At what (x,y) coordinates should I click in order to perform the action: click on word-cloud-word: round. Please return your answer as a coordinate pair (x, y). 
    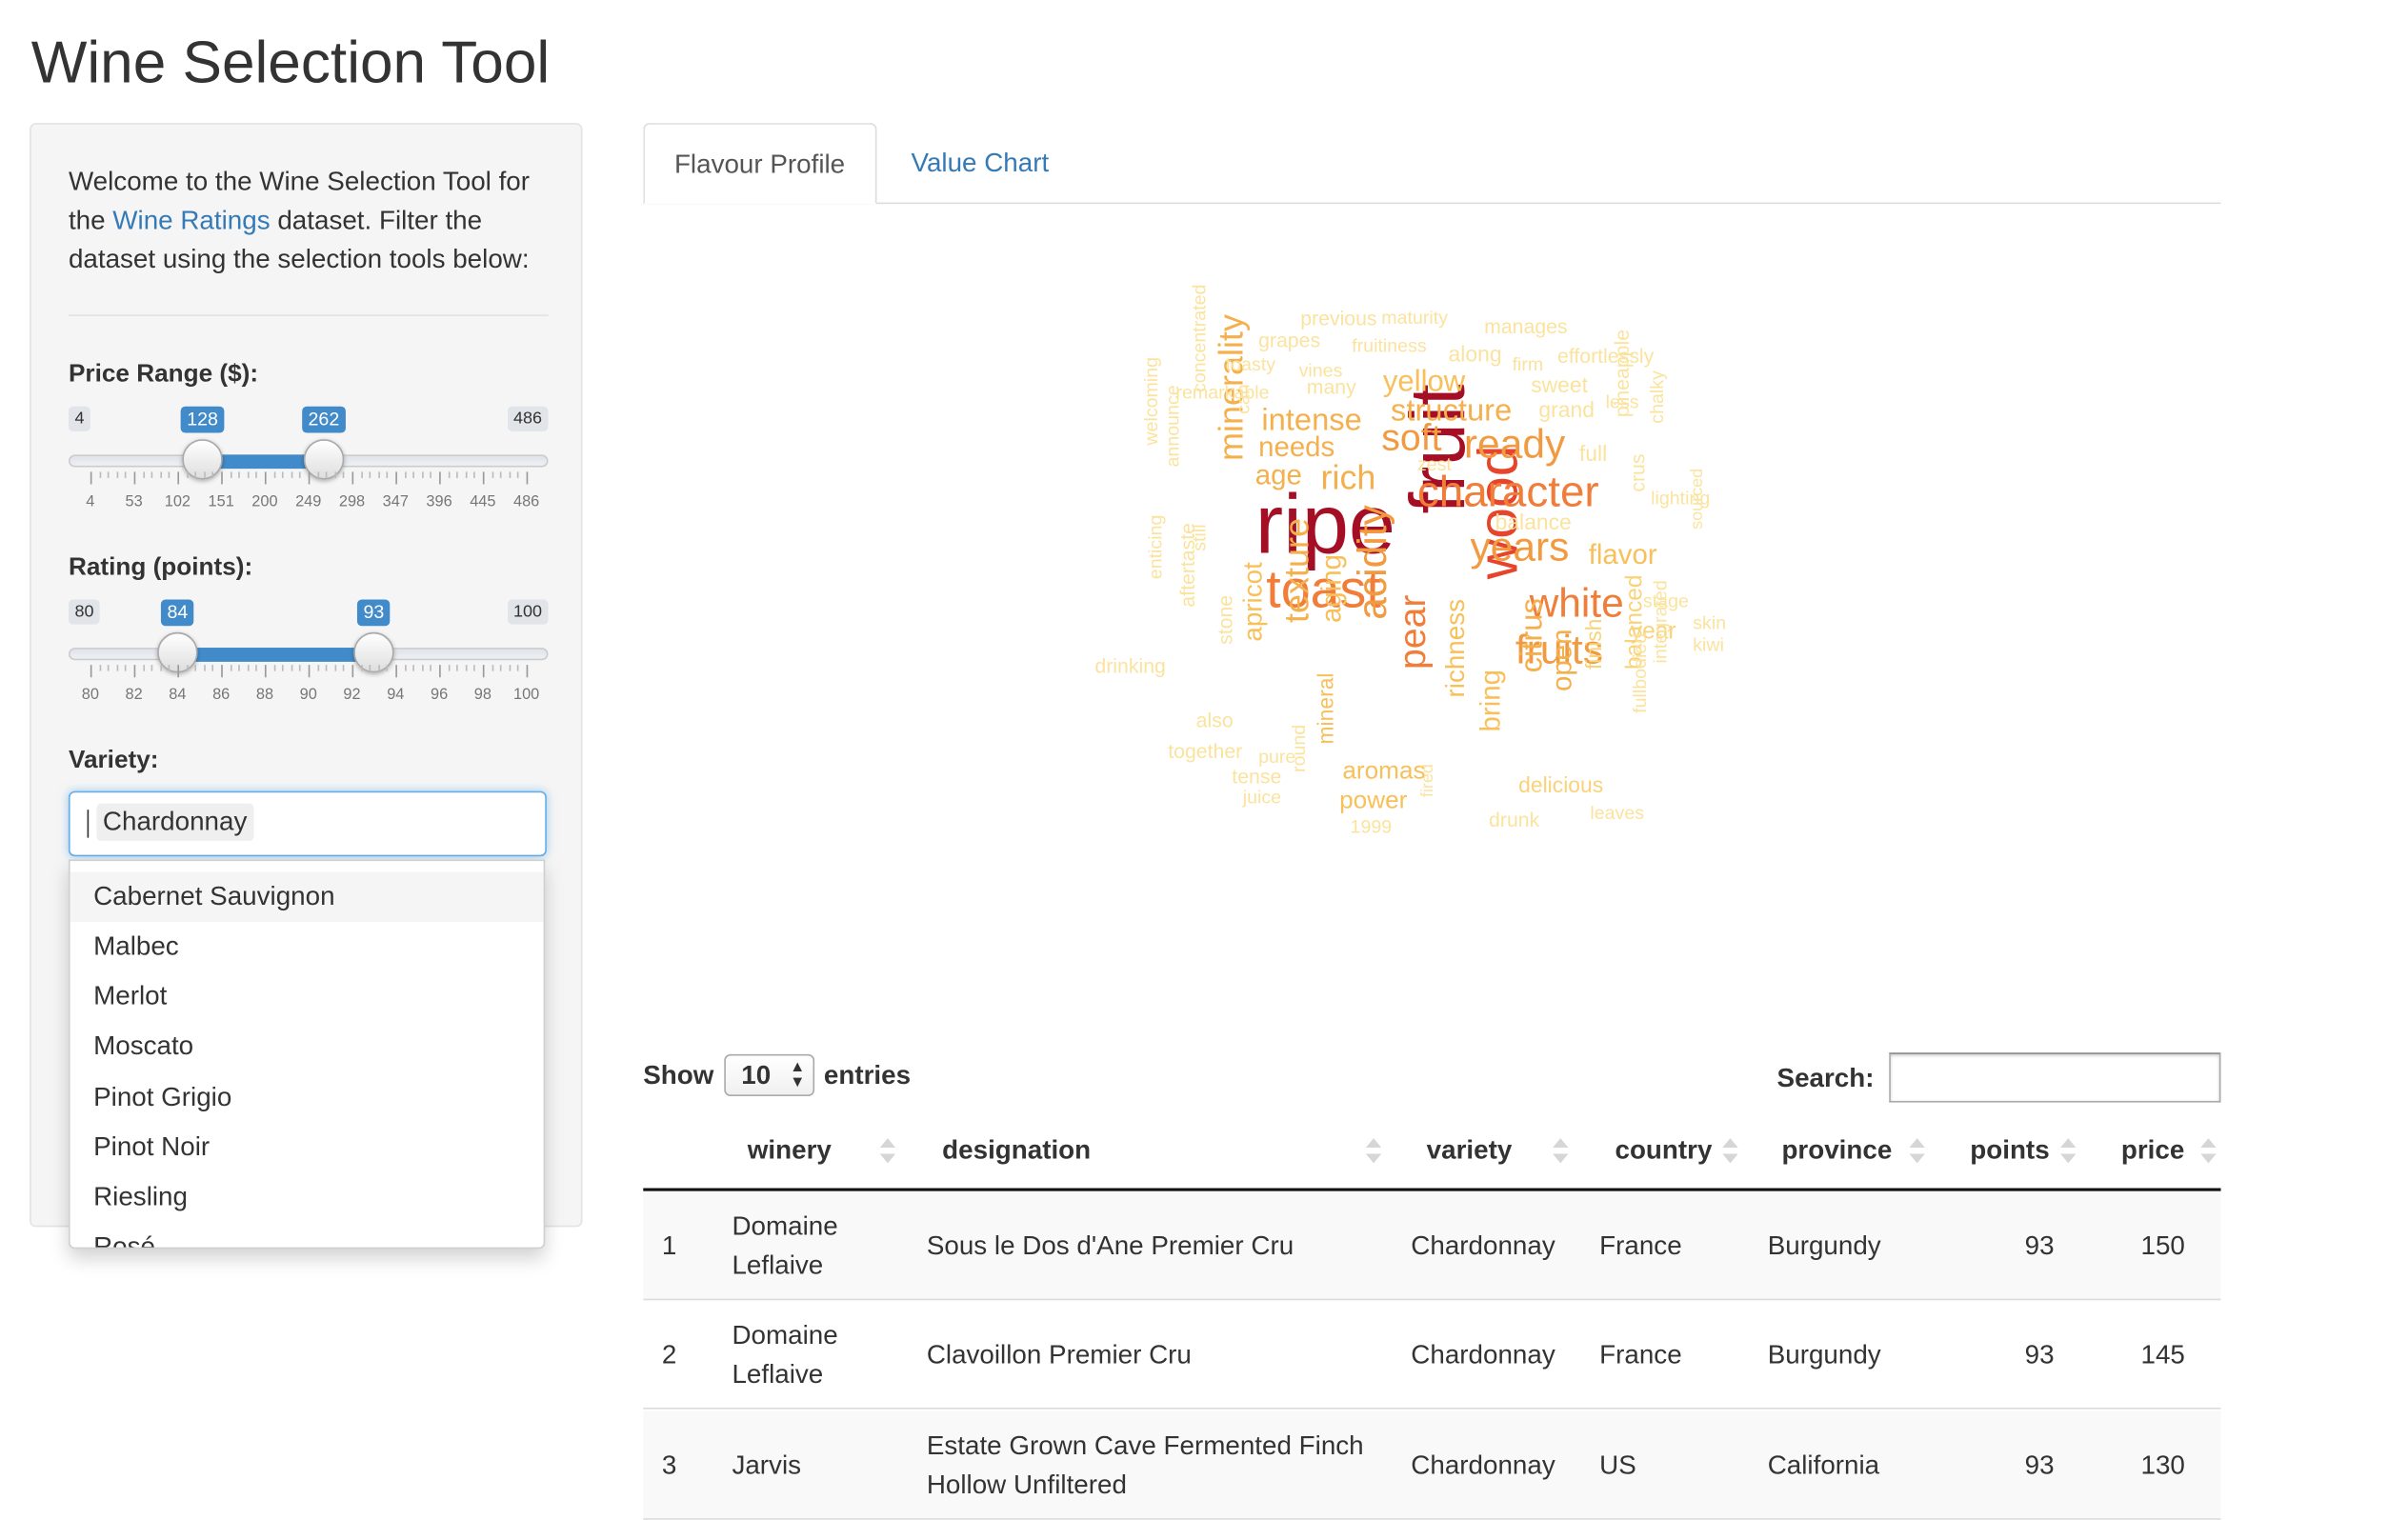
    Looking at the image, I should click on (1299, 748).